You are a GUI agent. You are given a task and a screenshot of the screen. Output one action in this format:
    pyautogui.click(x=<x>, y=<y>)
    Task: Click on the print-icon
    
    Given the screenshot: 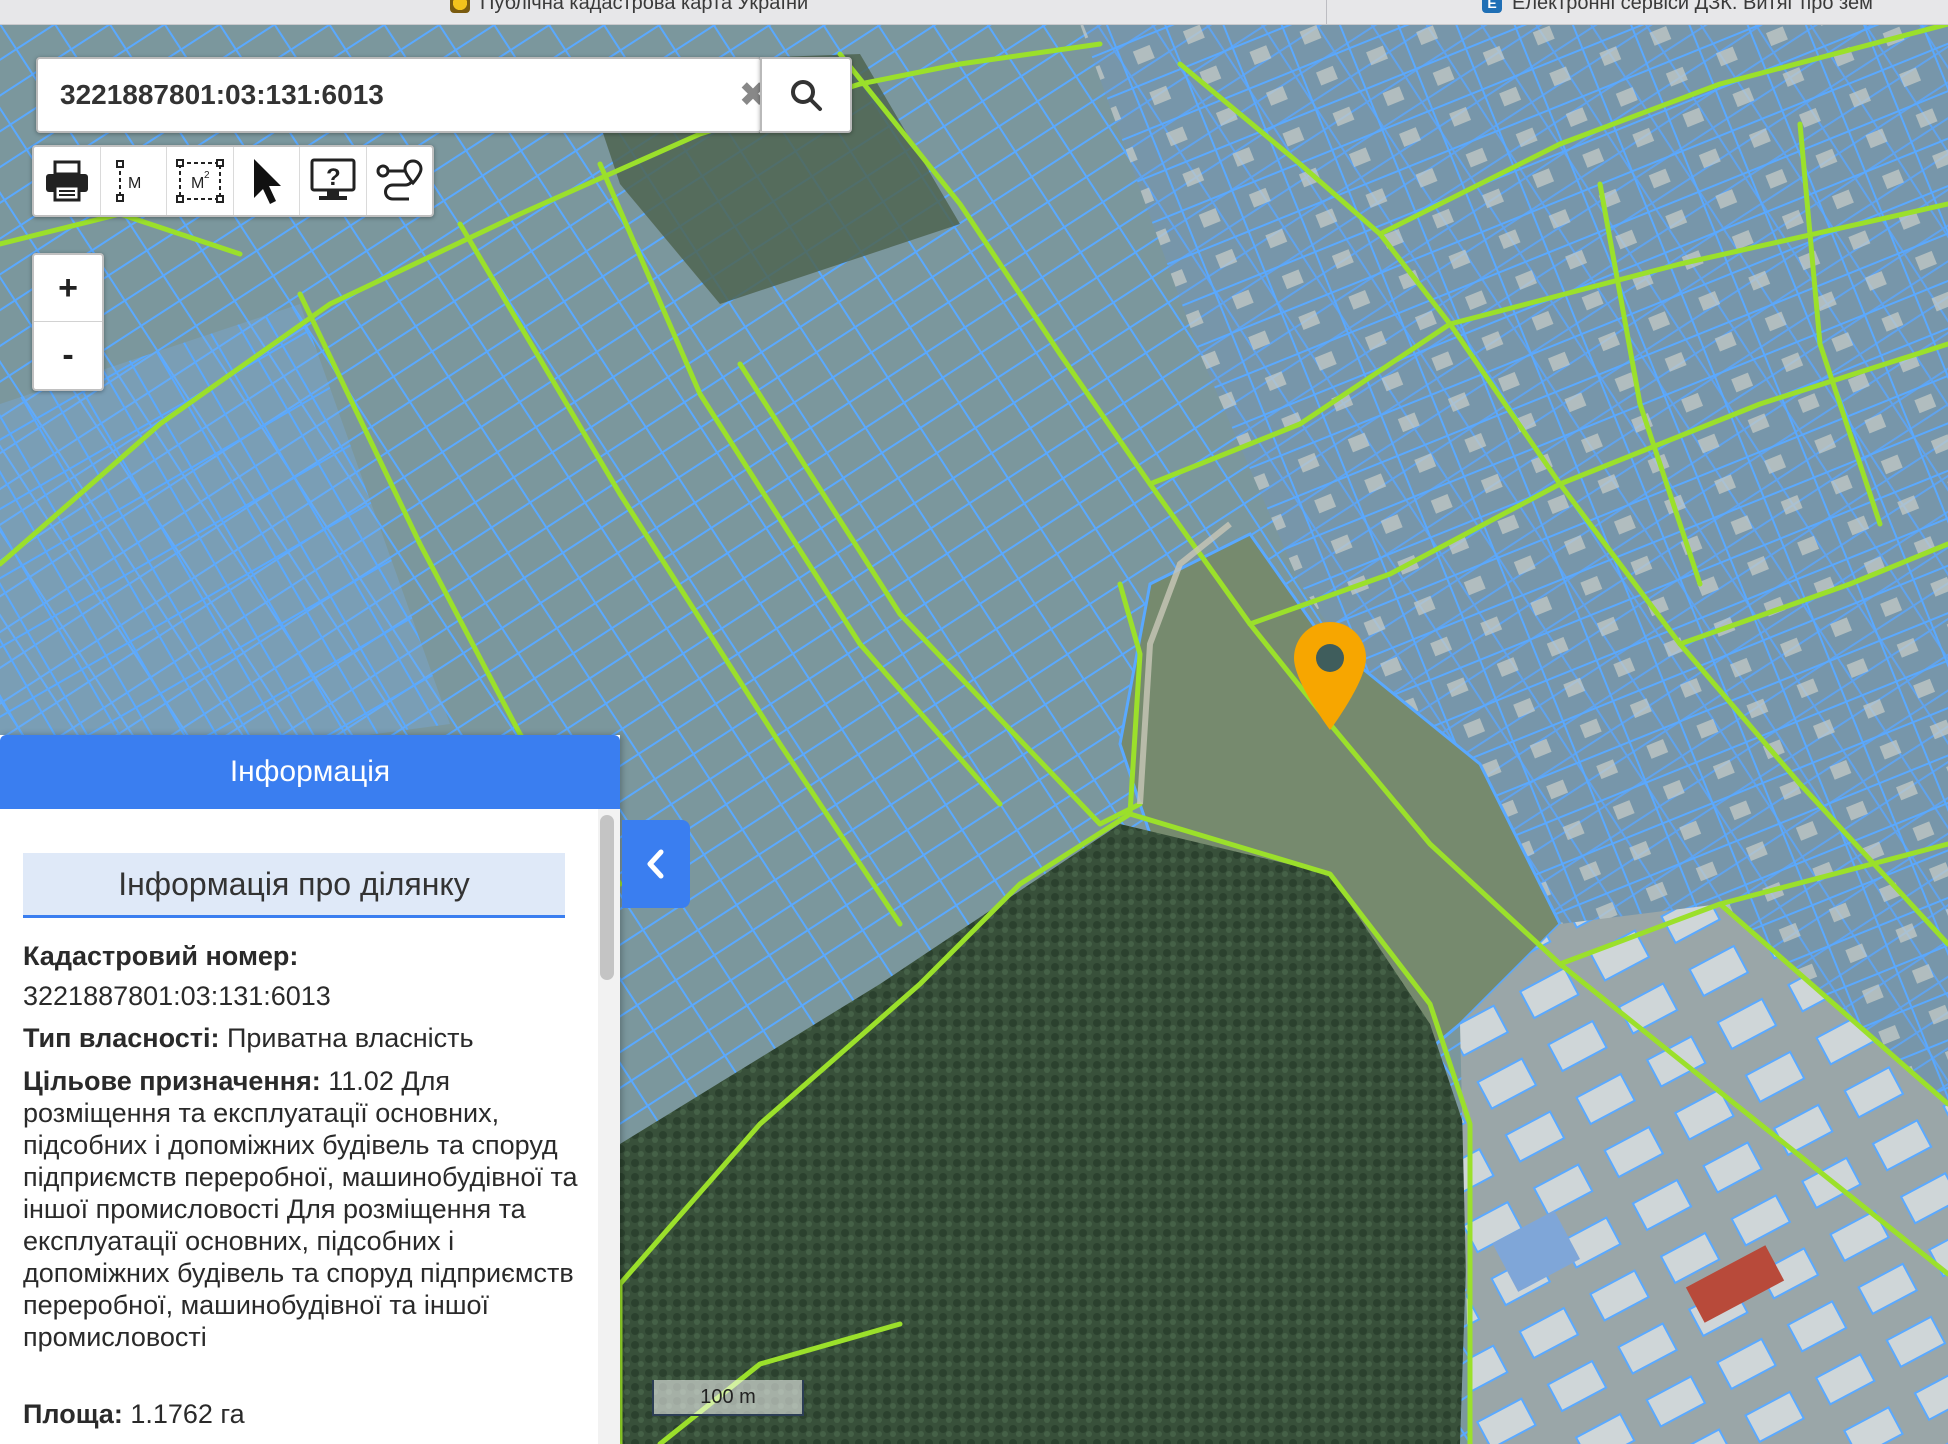 What is the action you would take?
    pyautogui.click(x=66, y=181)
    